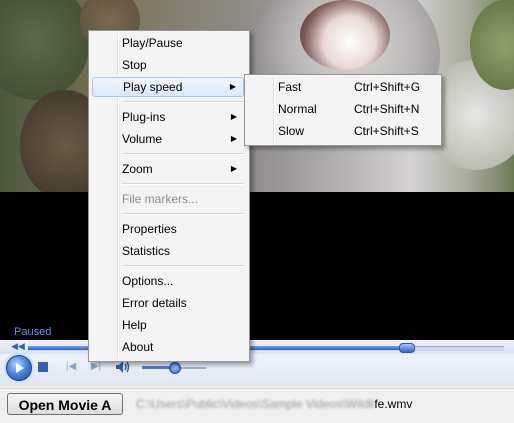 The height and width of the screenshot is (423, 514). I want to click on menu-item-label: Slow, so click(291, 131).